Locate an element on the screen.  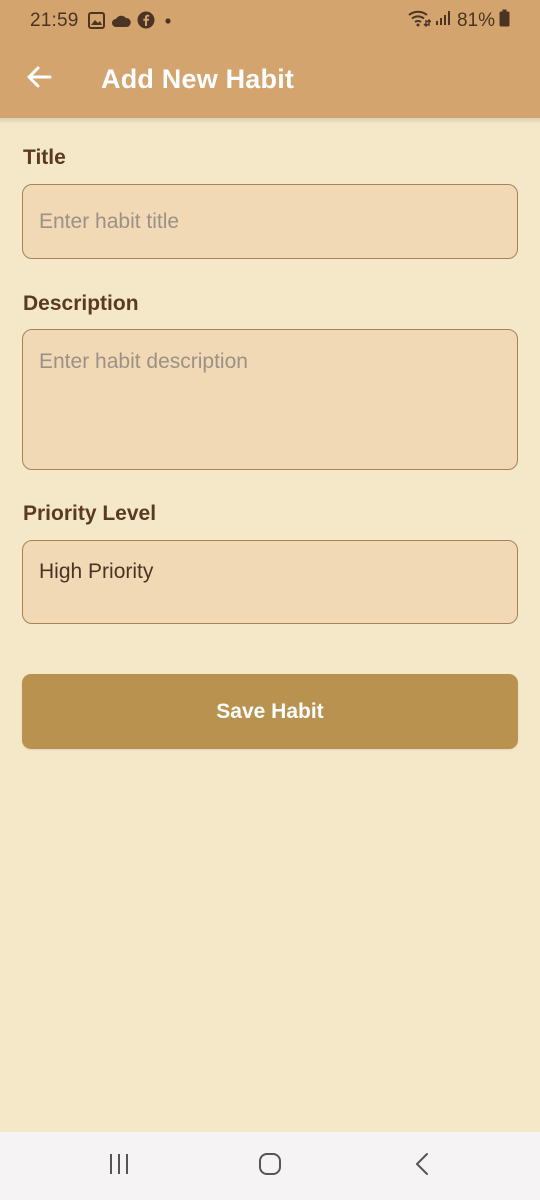
signal-icon is located at coordinates (444, 21).